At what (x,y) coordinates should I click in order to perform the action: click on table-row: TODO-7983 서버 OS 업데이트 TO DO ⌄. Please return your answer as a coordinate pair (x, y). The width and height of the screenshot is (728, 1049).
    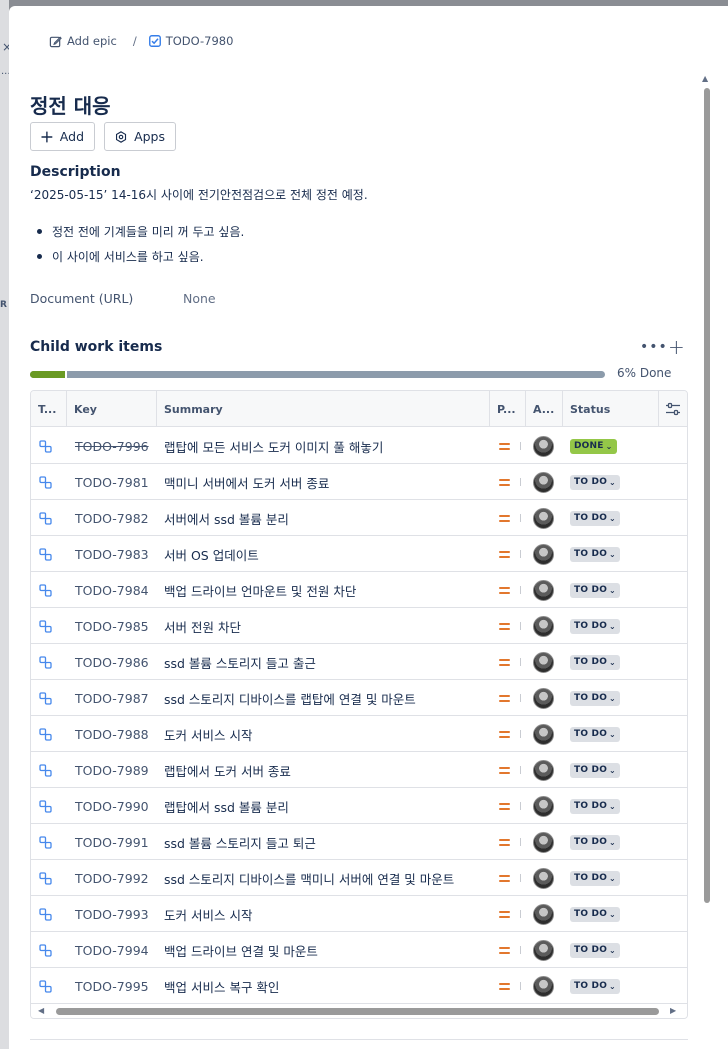
    Looking at the image, I should click on (359, 554).